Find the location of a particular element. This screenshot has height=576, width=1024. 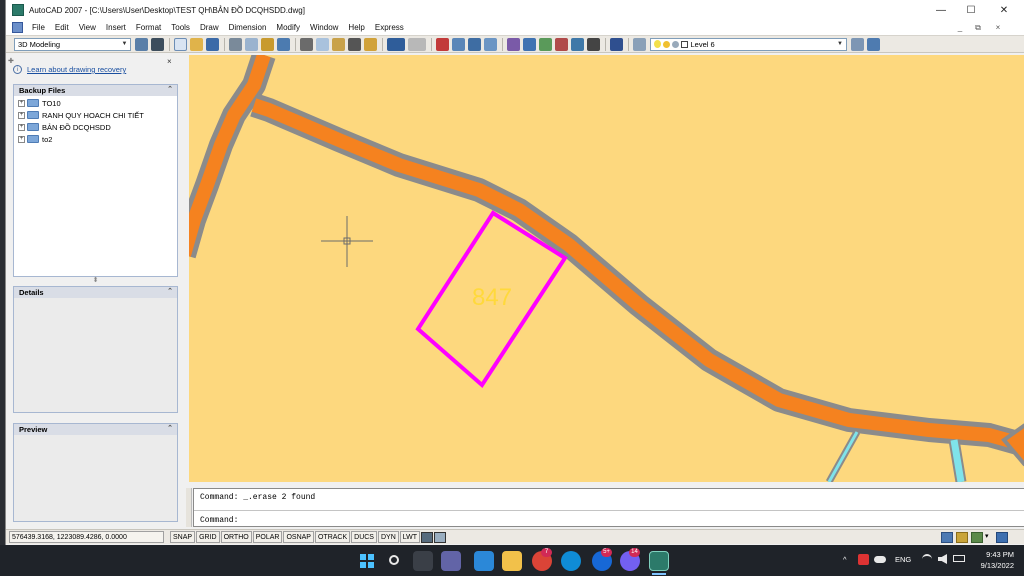

minimize-button: — is located at coordinates (941, 10).